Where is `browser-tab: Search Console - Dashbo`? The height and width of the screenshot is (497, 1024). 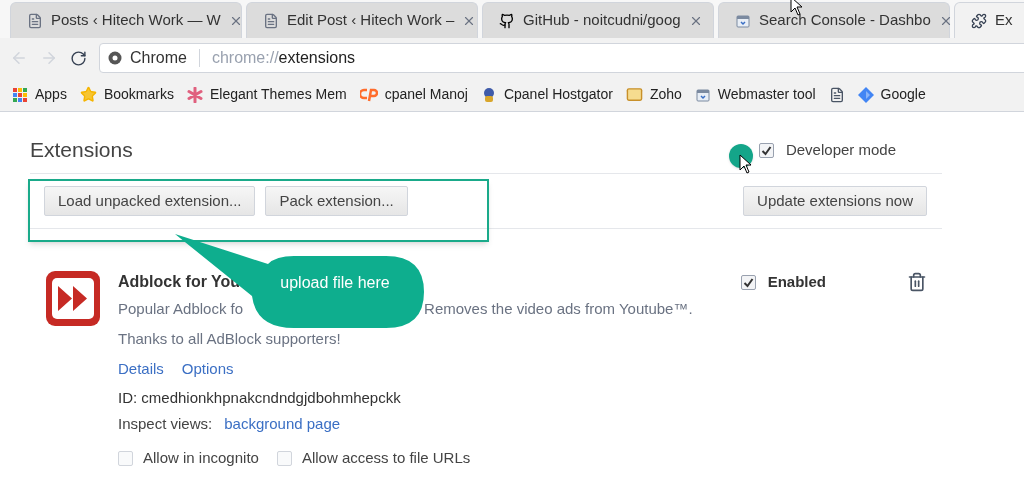 browser-tab: Search Console - Dashbo is located at coordinates (834, 20).